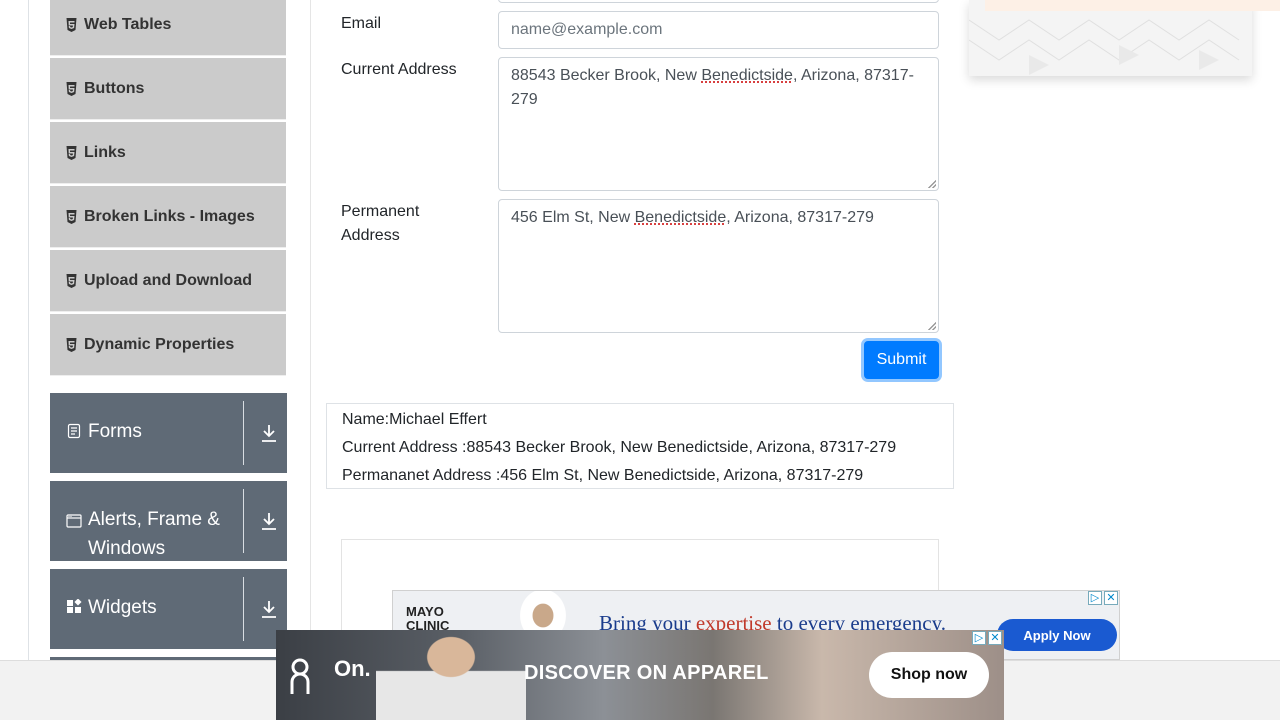 This screenshot has width=1280, height=720. Describe the element at coordinates (380, 223) in the screenshot. I see `permanent-address-label: Permanent Address` at that location.